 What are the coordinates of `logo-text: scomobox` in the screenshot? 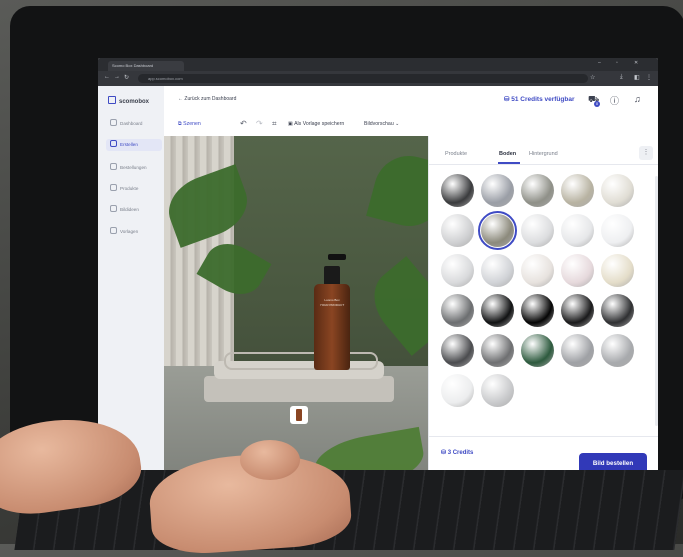 It's located at (134, 102).